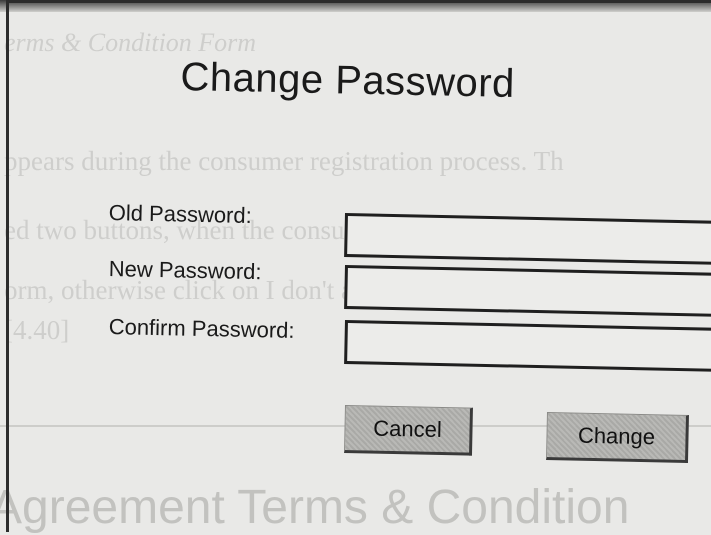 The image size is (711, 535). Describe the element at coordinates (185, 270) in the screenshot. I see `new-password-label: New Password:` at that location.